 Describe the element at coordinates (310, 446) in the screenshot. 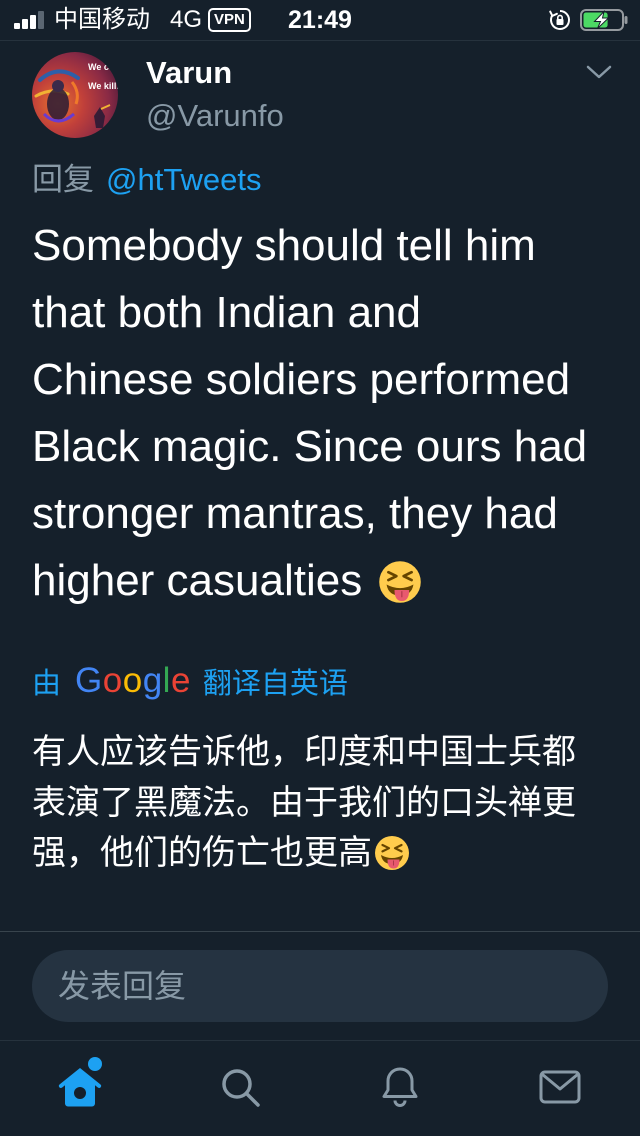

I see `tweet-text-line: Black magic. Since ours had` at that location.